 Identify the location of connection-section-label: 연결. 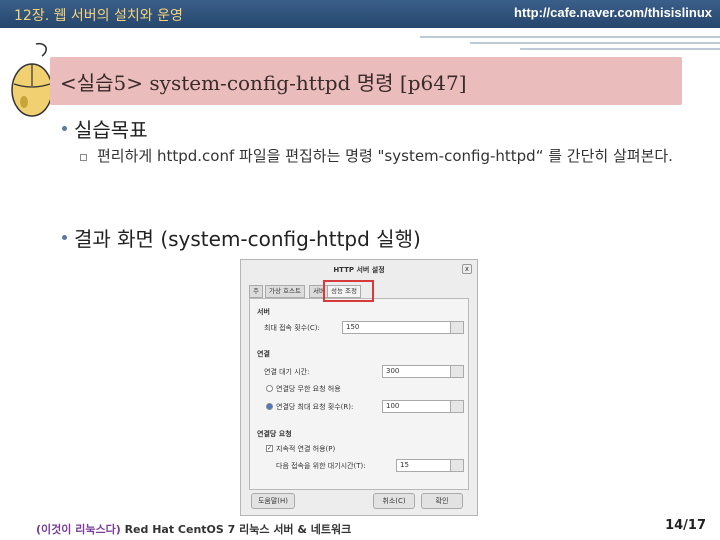
(263, 354).